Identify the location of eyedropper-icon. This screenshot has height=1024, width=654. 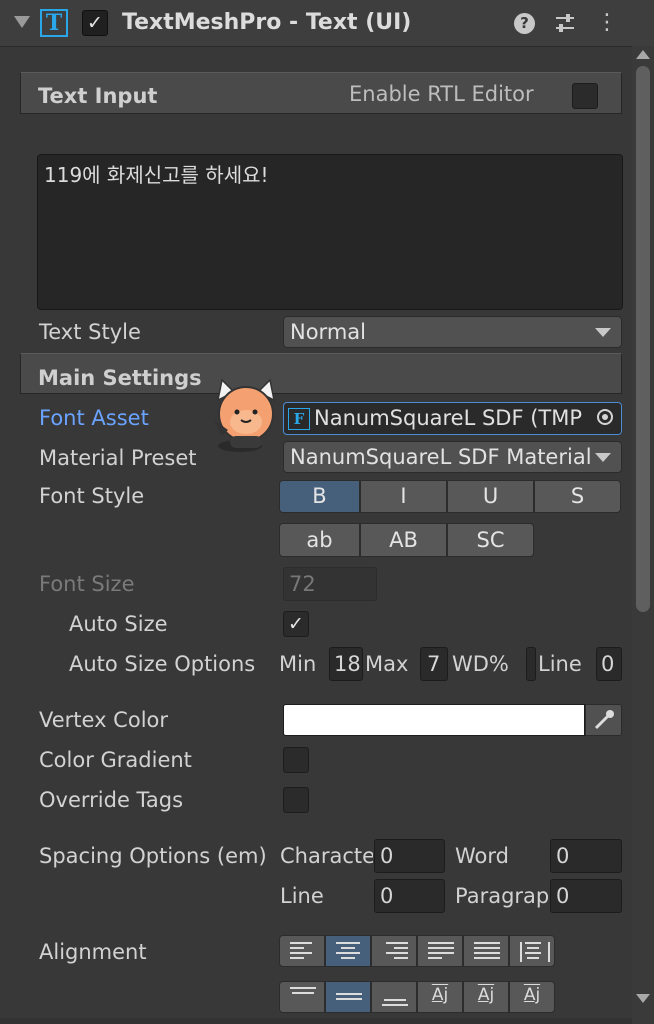
(604, 720).